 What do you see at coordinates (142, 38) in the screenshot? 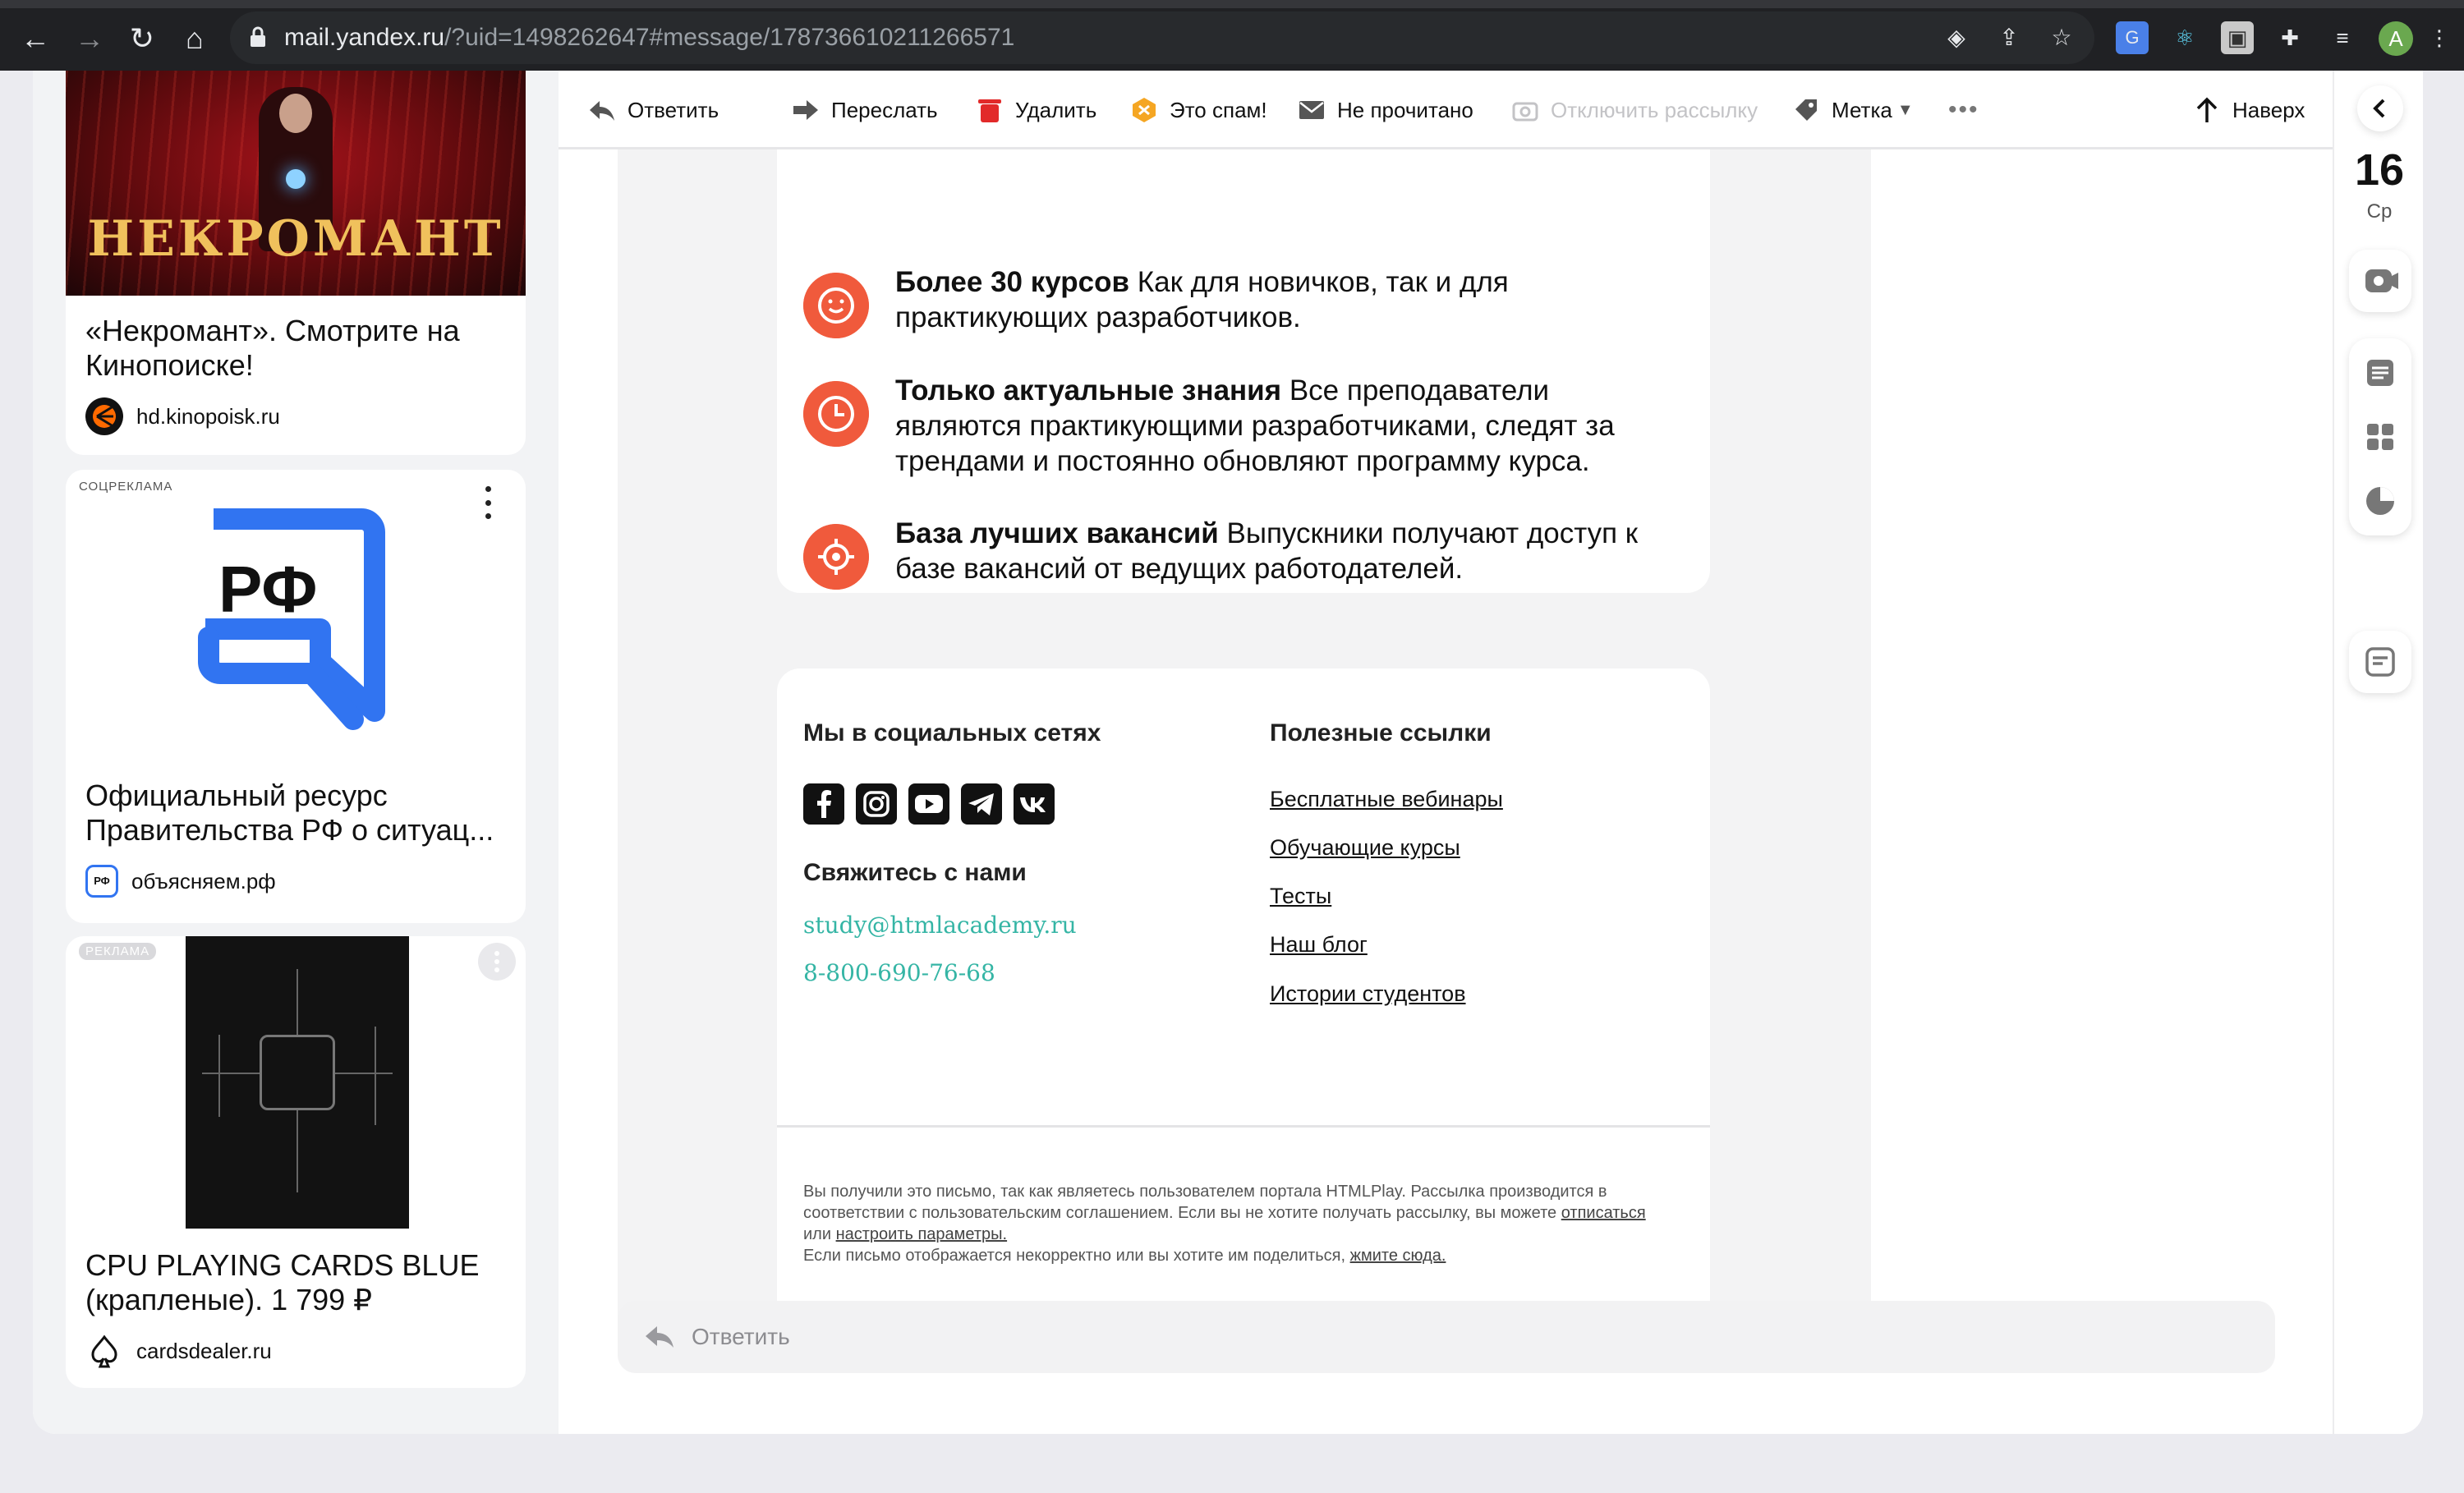
I see `reload-icon: ↻` at bounding box center [142, 38].